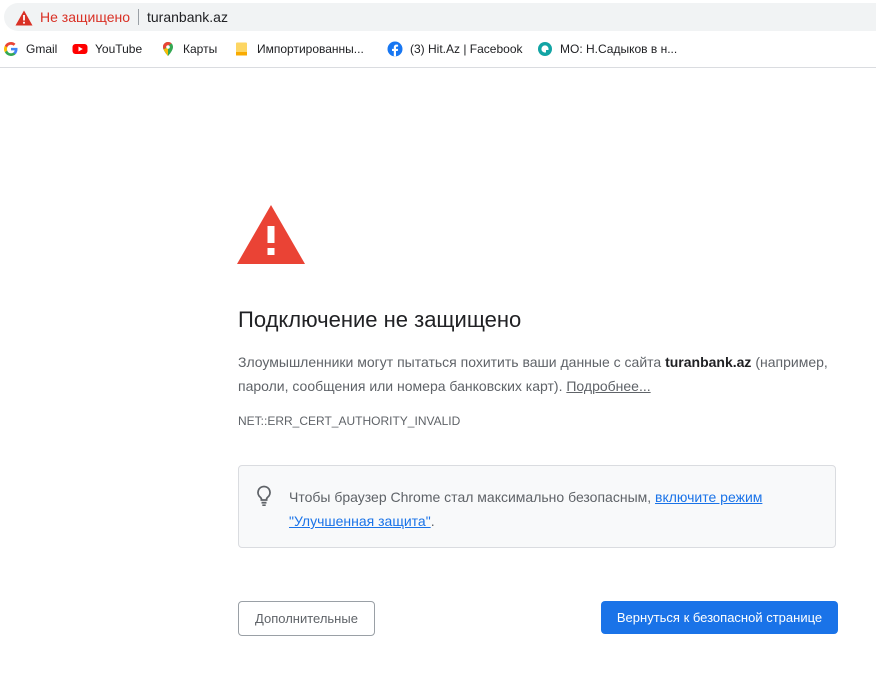 The height and width of the screenshot is (676, 876). Describe the element at coordinates (241, 49) in the screenshot. I see `folder-icon` at that location.